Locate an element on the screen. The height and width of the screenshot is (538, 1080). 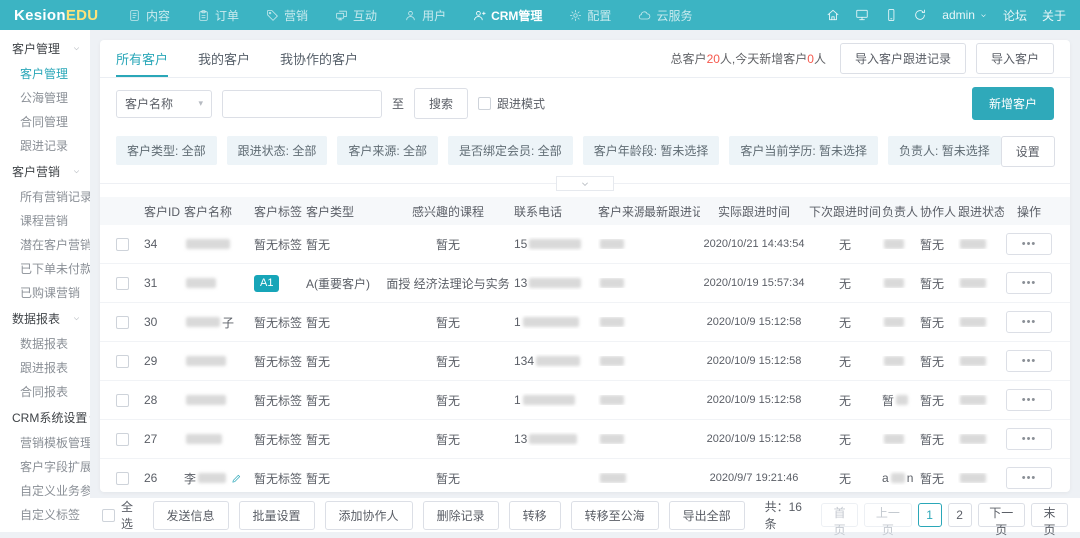
sidebar-item: 已下单未付款营销 is located at coordinates (45, 269).